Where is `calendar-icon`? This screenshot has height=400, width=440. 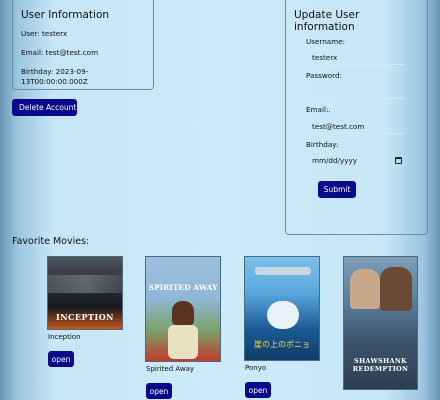
calendar-icon is located at coordinates (398, 160).